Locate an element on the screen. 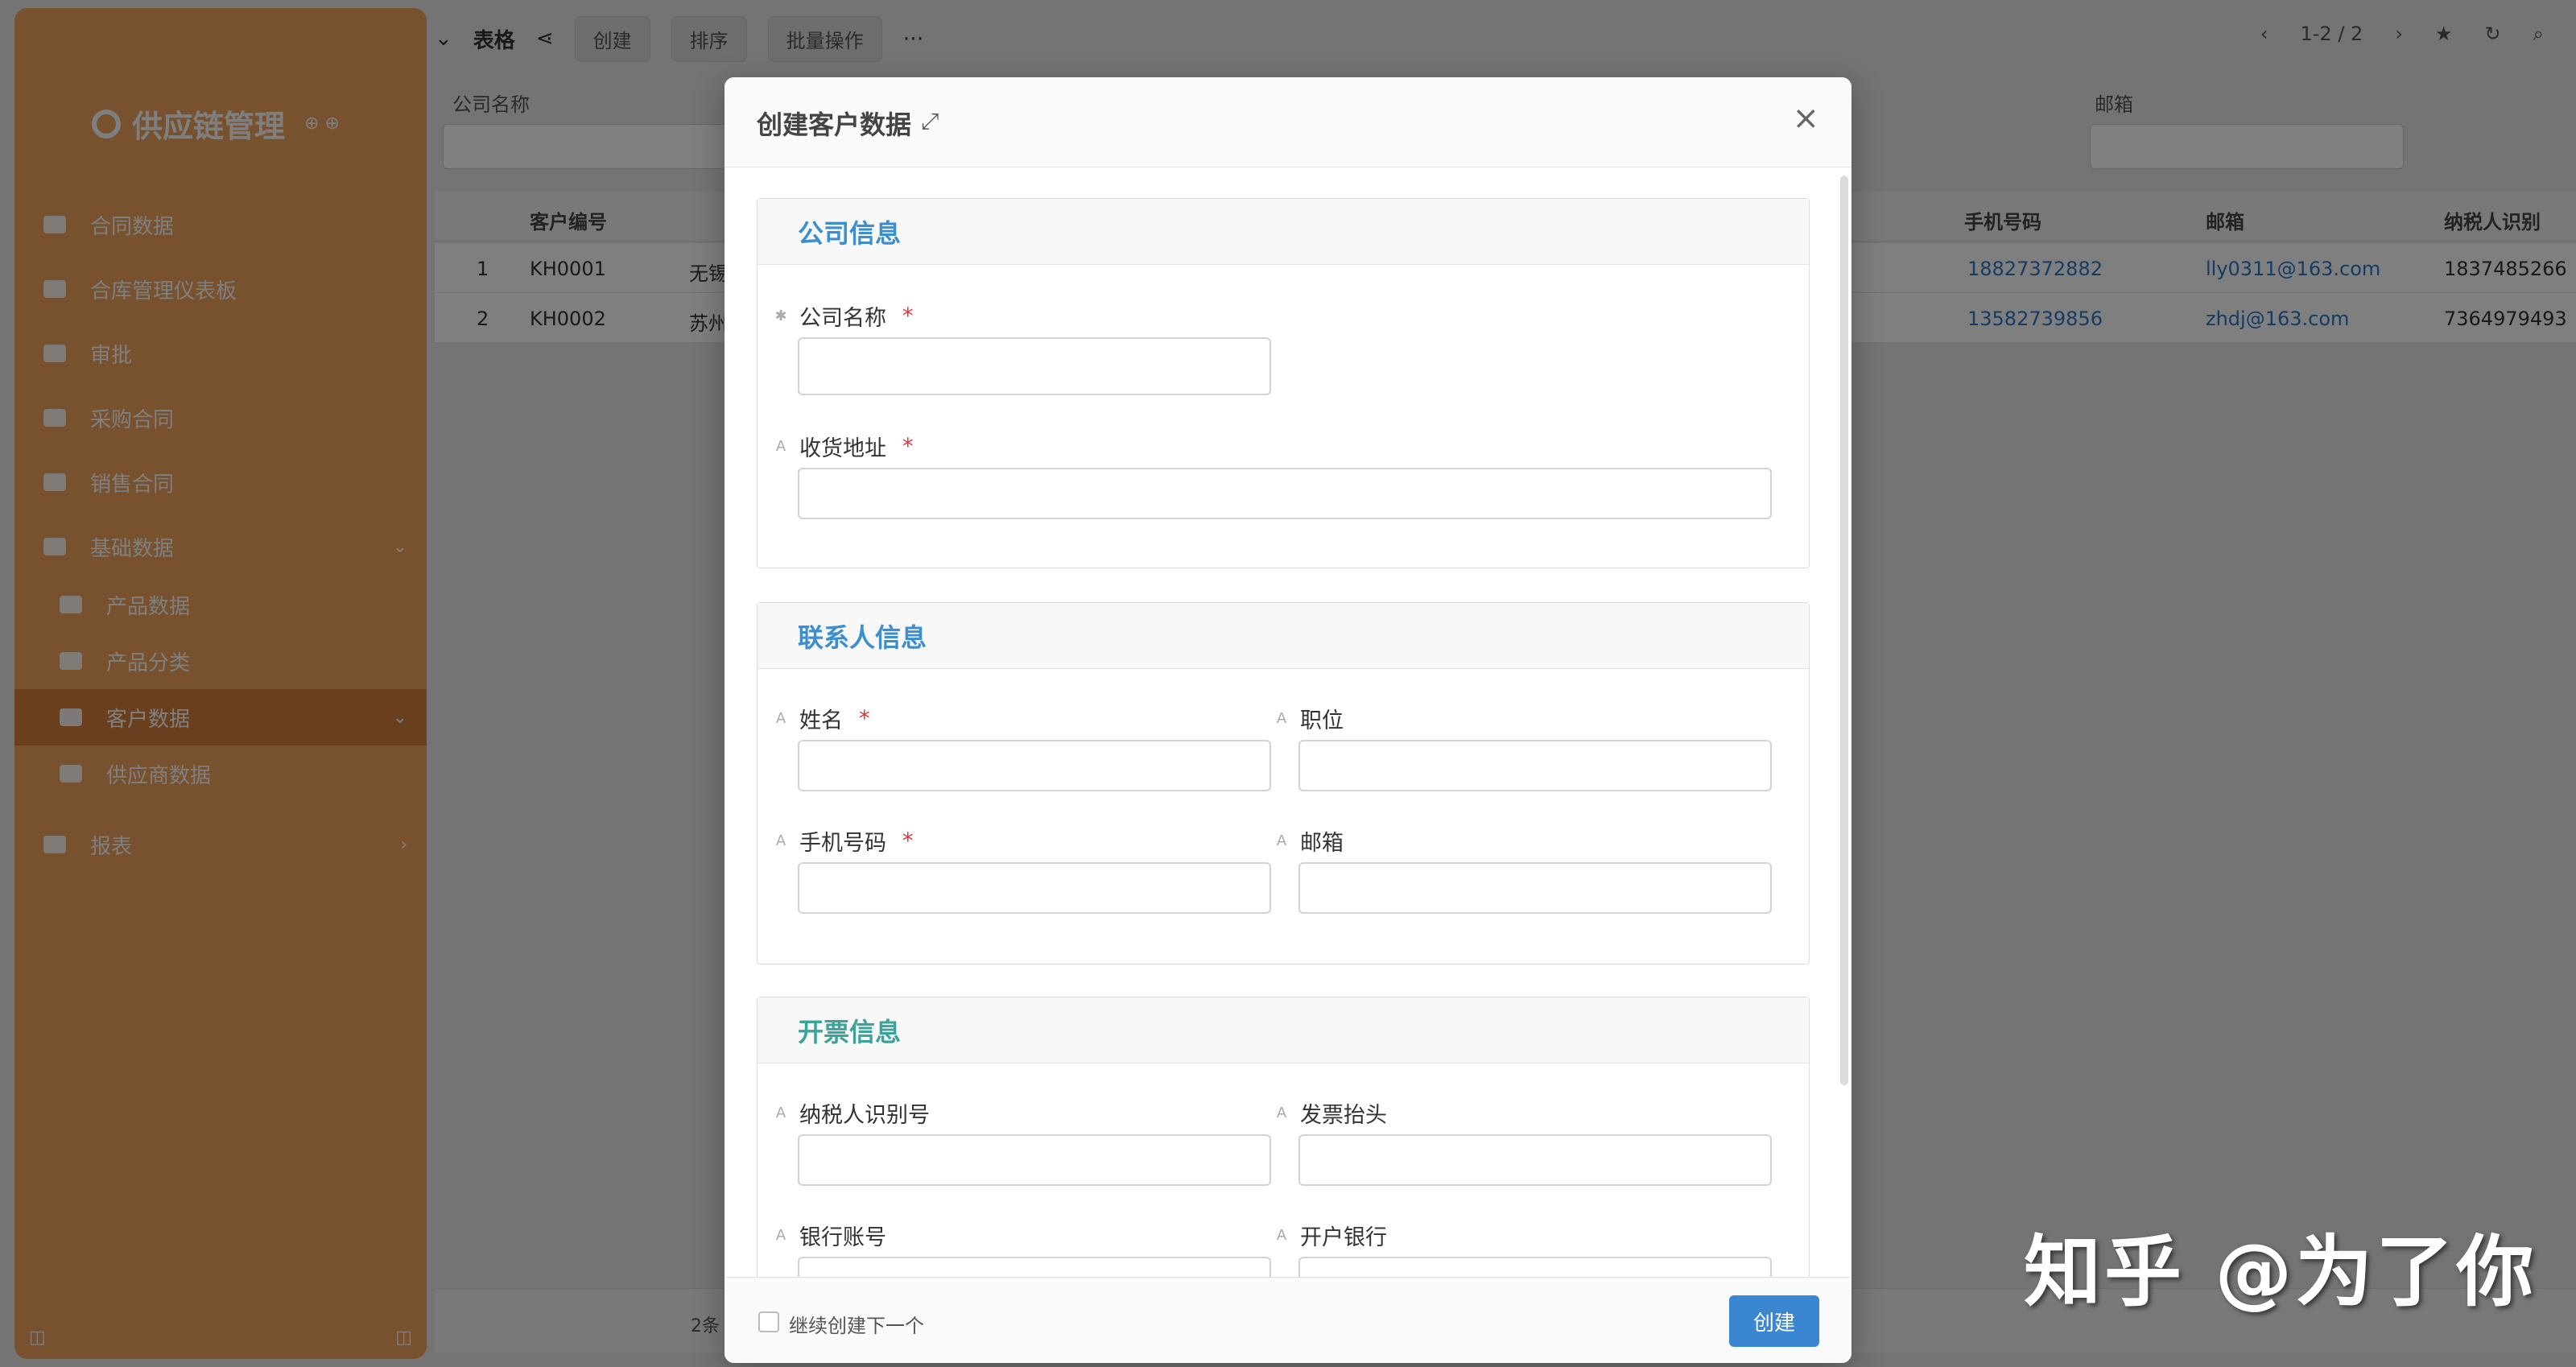 This screenshot has width=2576, height=1367. company-name-input is located at coordinates (1034, 366).